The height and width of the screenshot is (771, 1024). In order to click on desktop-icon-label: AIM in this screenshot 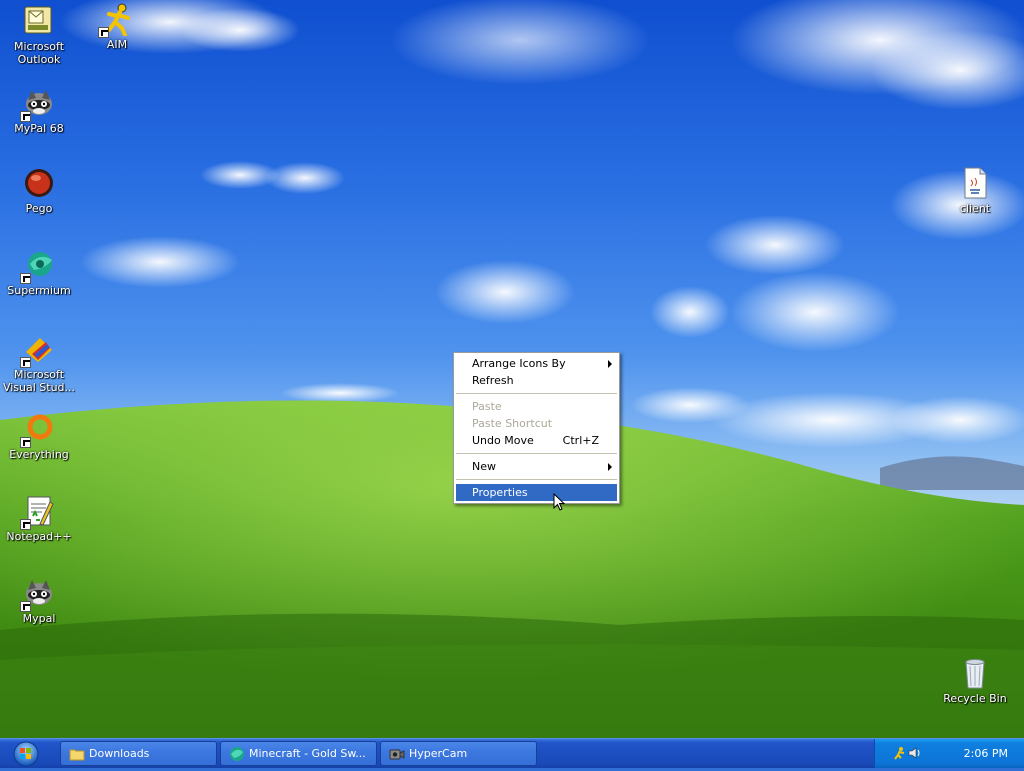, I will do `click(117, 44)`.